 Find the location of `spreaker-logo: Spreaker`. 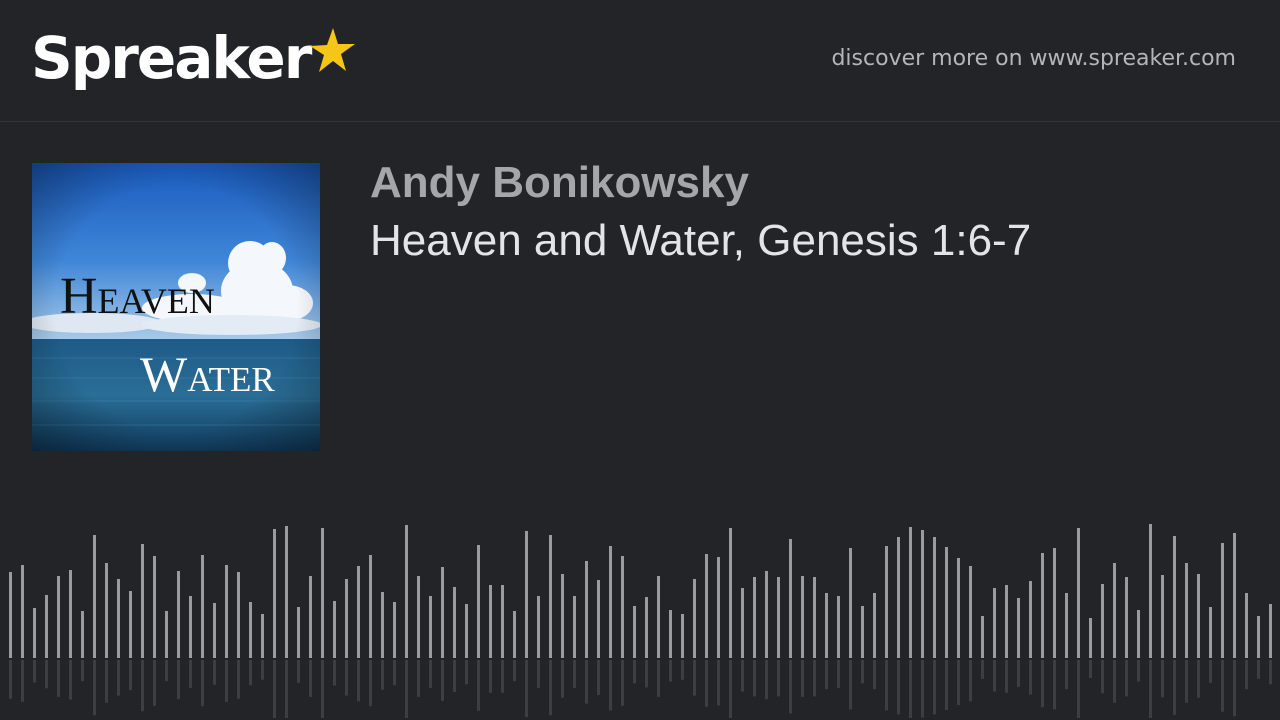

spreaker-logo: Spreaker is located at coordinates (193, 58).